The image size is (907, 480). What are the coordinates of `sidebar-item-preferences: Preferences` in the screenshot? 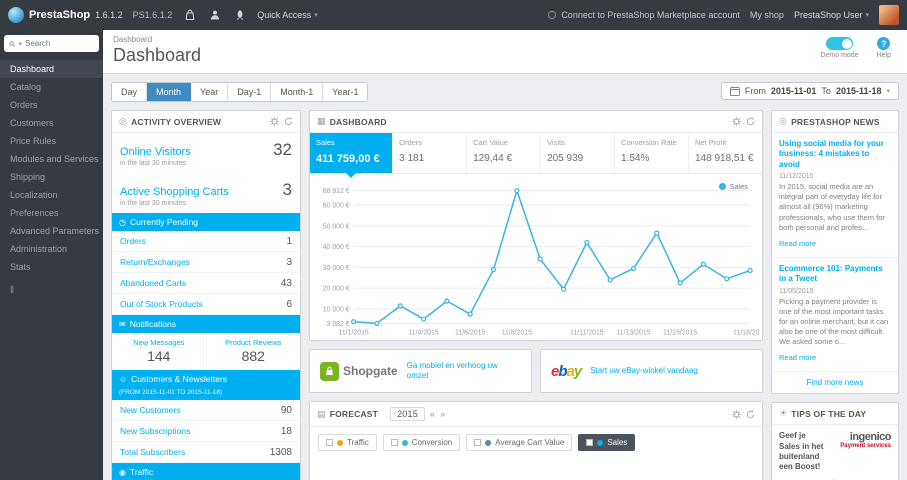 It's located at (51, 213).